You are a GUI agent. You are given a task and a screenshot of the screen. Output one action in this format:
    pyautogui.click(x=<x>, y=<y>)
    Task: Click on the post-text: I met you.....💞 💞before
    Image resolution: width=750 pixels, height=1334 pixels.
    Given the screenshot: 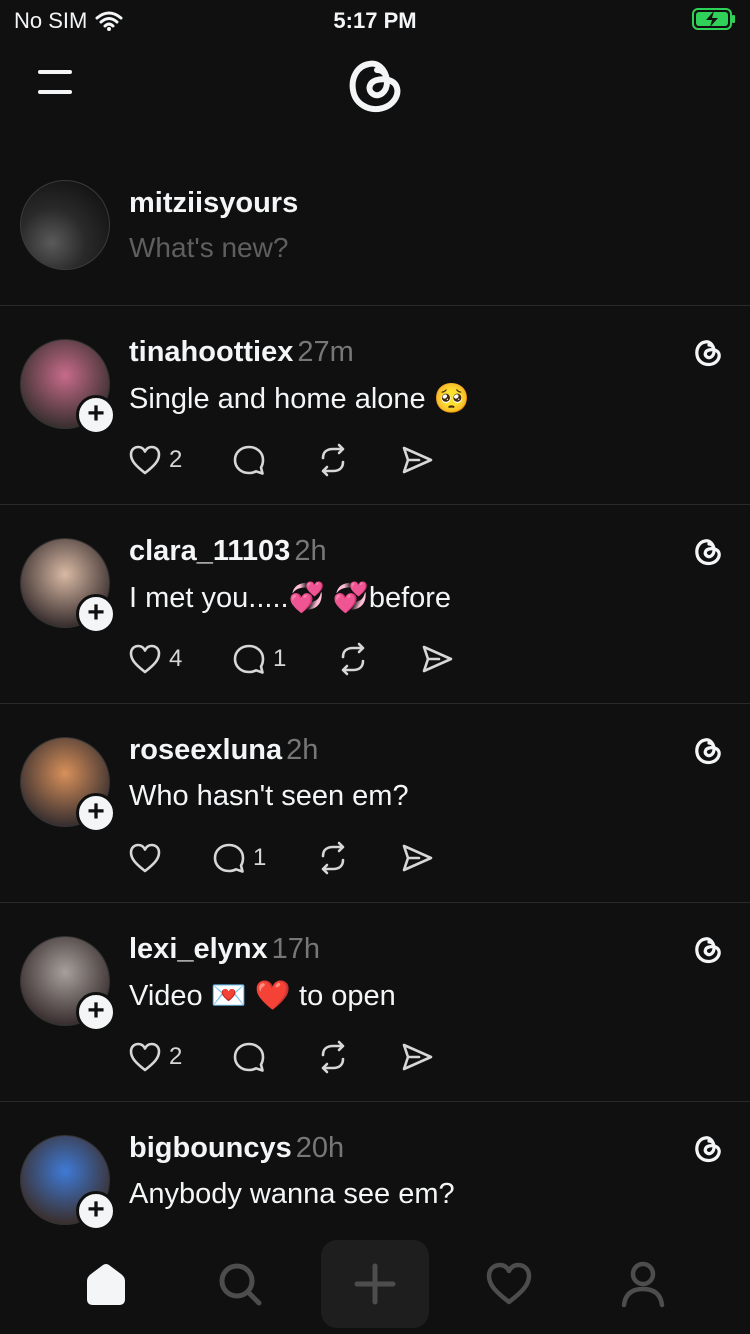 What is the action you would take?
    pyautogui.click(x=290, y=598)
    